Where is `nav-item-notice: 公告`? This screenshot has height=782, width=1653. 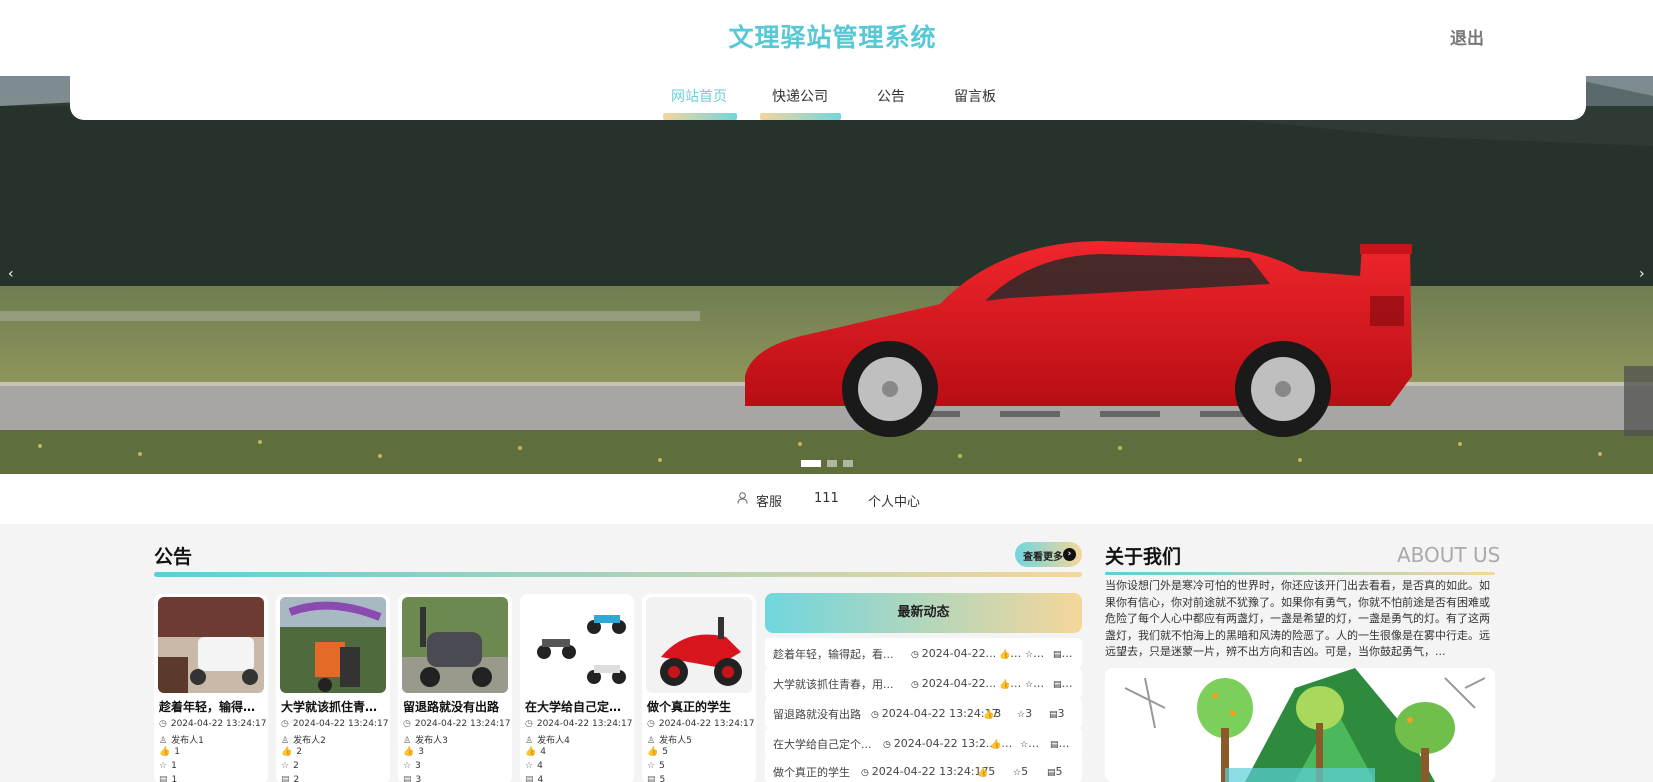 nav-item-notice: 公告 is located at coordinates (891, 96).